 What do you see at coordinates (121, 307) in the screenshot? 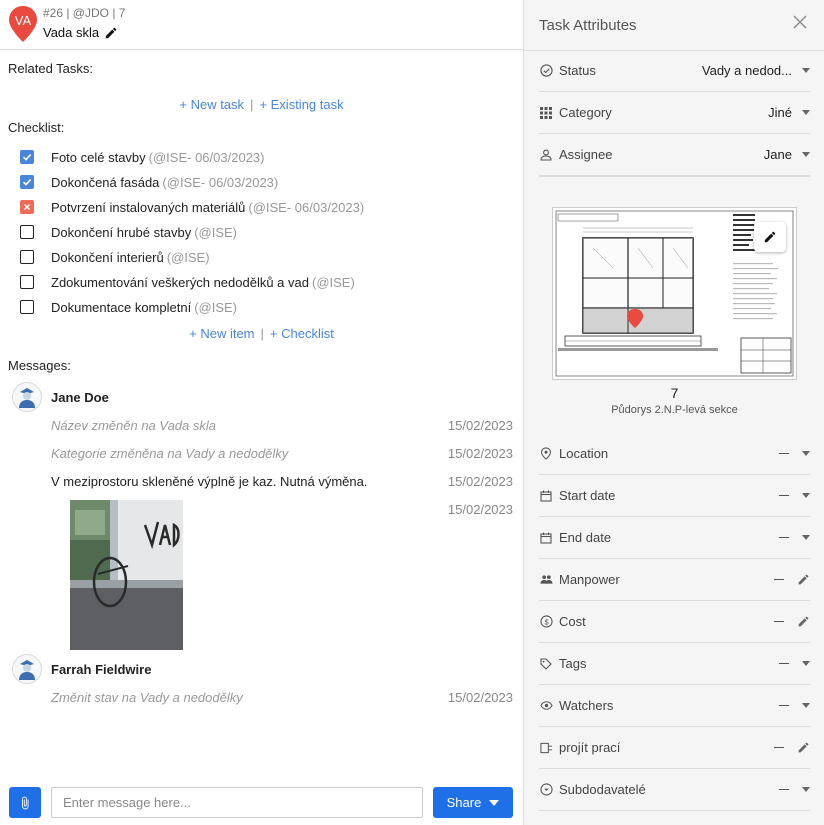
I see `checklist-item-text: Dokumentace kompletní` at bounding box center [121, 307].